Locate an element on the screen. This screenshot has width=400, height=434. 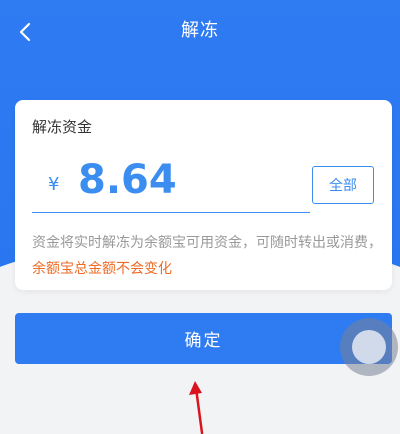
card-label: 解冻资金 is located at coordinates (62, 127).